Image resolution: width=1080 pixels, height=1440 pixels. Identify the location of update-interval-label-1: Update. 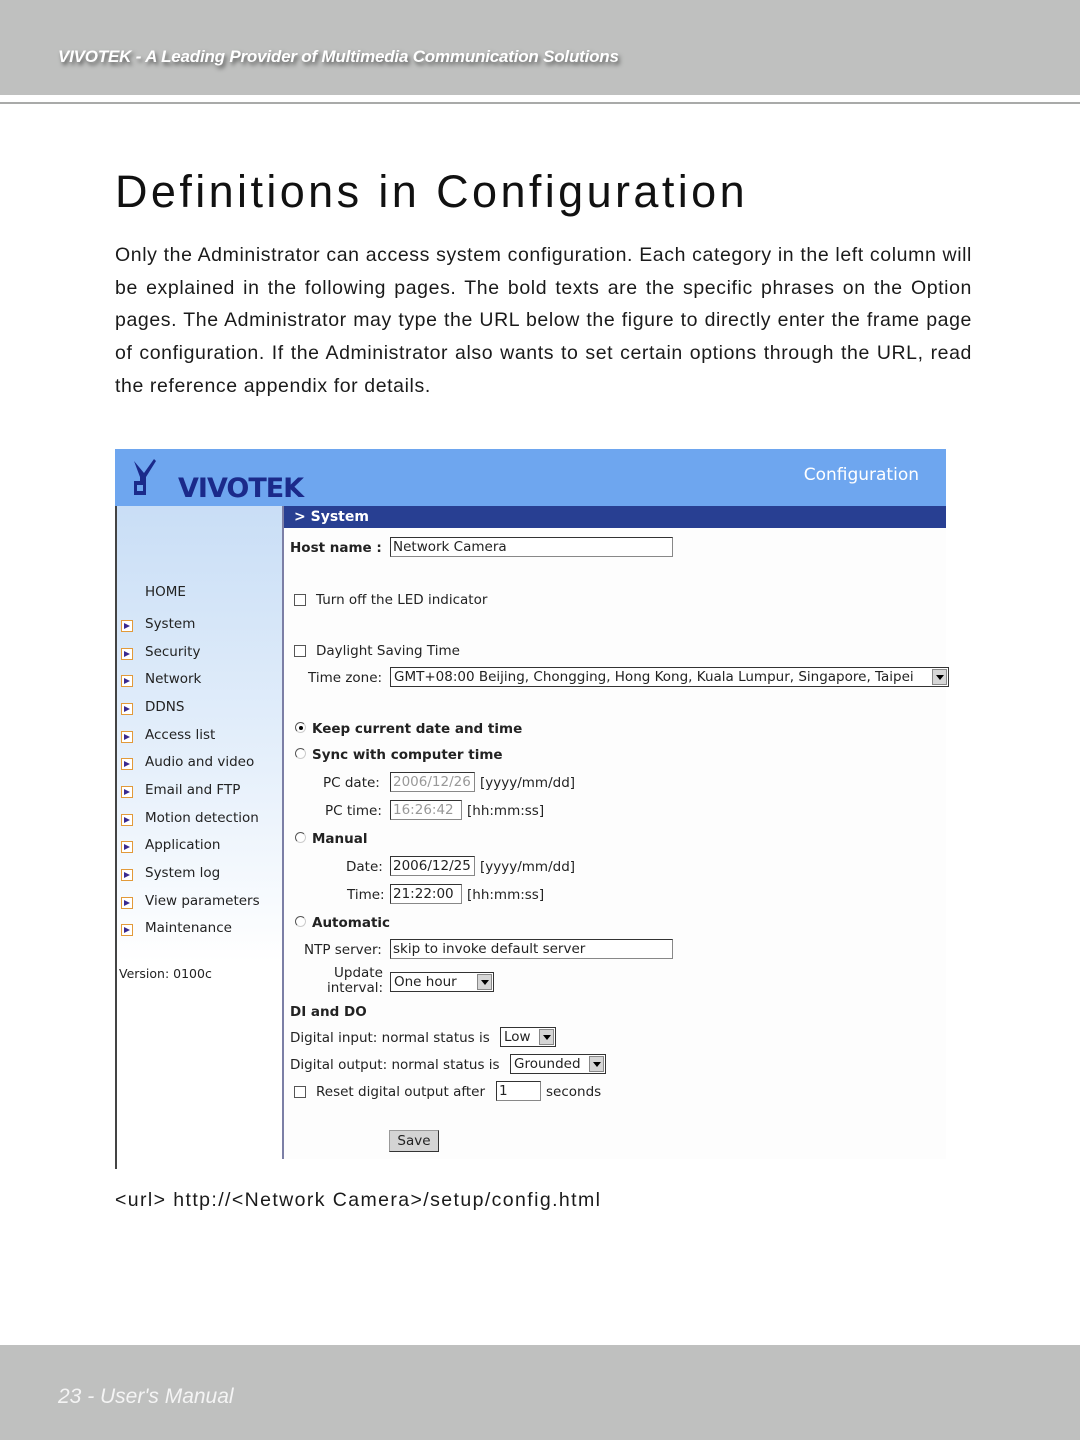
(358, 973).